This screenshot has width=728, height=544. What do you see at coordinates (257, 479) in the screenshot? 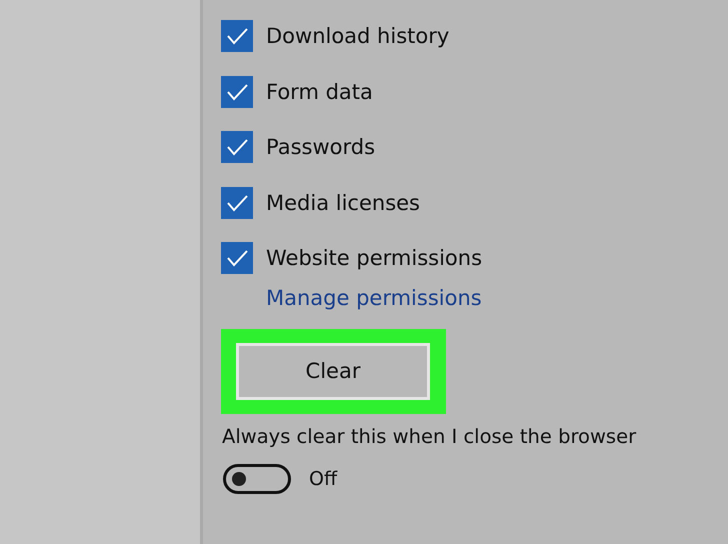
I see `toggle-switch` at bounding box center [257, 479].